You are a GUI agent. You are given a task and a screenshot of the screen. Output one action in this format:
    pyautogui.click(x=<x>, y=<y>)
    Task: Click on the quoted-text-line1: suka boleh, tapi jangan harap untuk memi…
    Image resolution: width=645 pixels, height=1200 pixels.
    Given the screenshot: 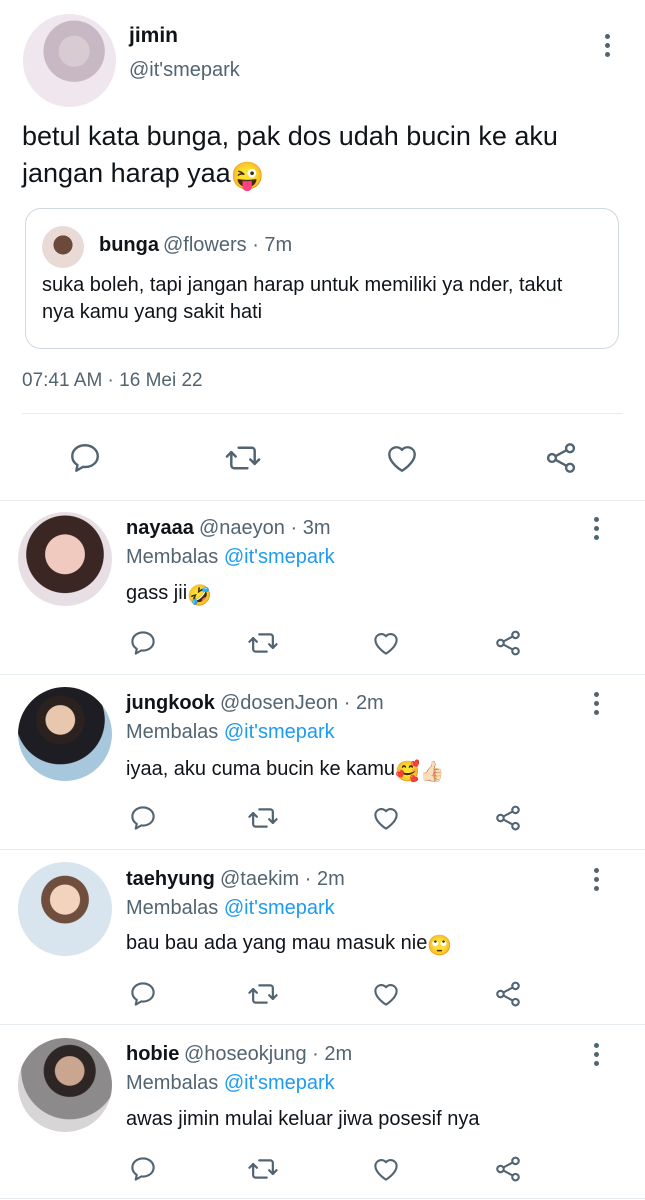 What is the action you would take?
    pyautogui.click(x=302, y=285)
    